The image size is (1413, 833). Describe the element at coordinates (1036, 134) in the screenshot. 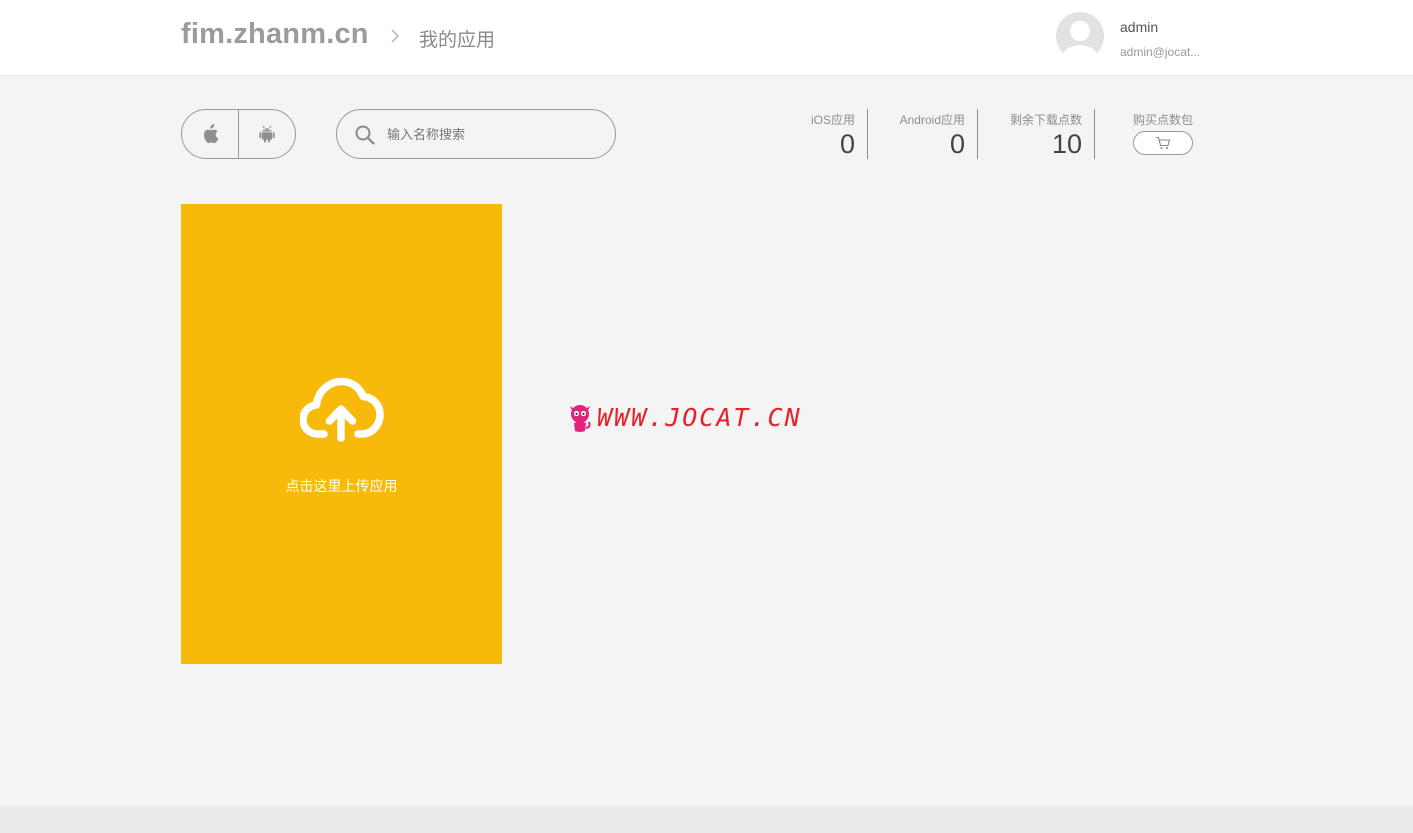

I see `stat-remaining-downloads: 剩余下载点数 10` at that location.